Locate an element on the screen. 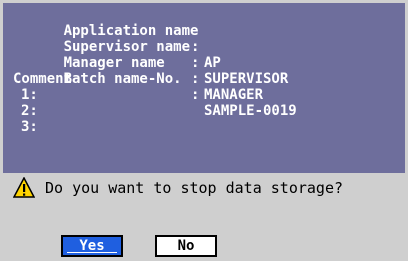  field-value: MANAGER is located at coordinates (234, 95).